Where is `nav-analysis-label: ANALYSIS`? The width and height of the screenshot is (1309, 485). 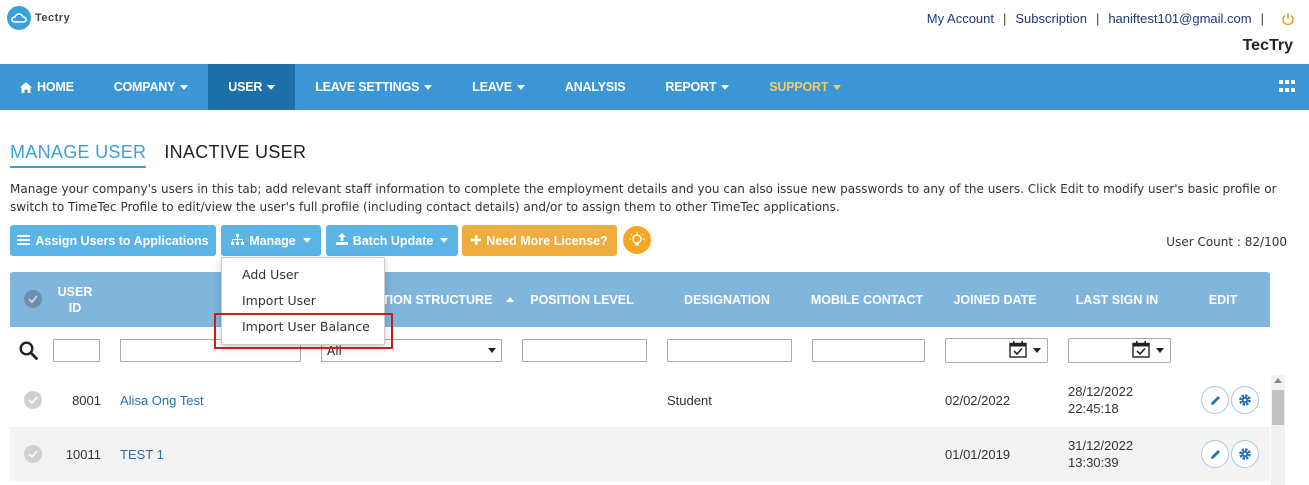
nav-analysis-label: ANALYSIS is located at coordinates (595, 87).